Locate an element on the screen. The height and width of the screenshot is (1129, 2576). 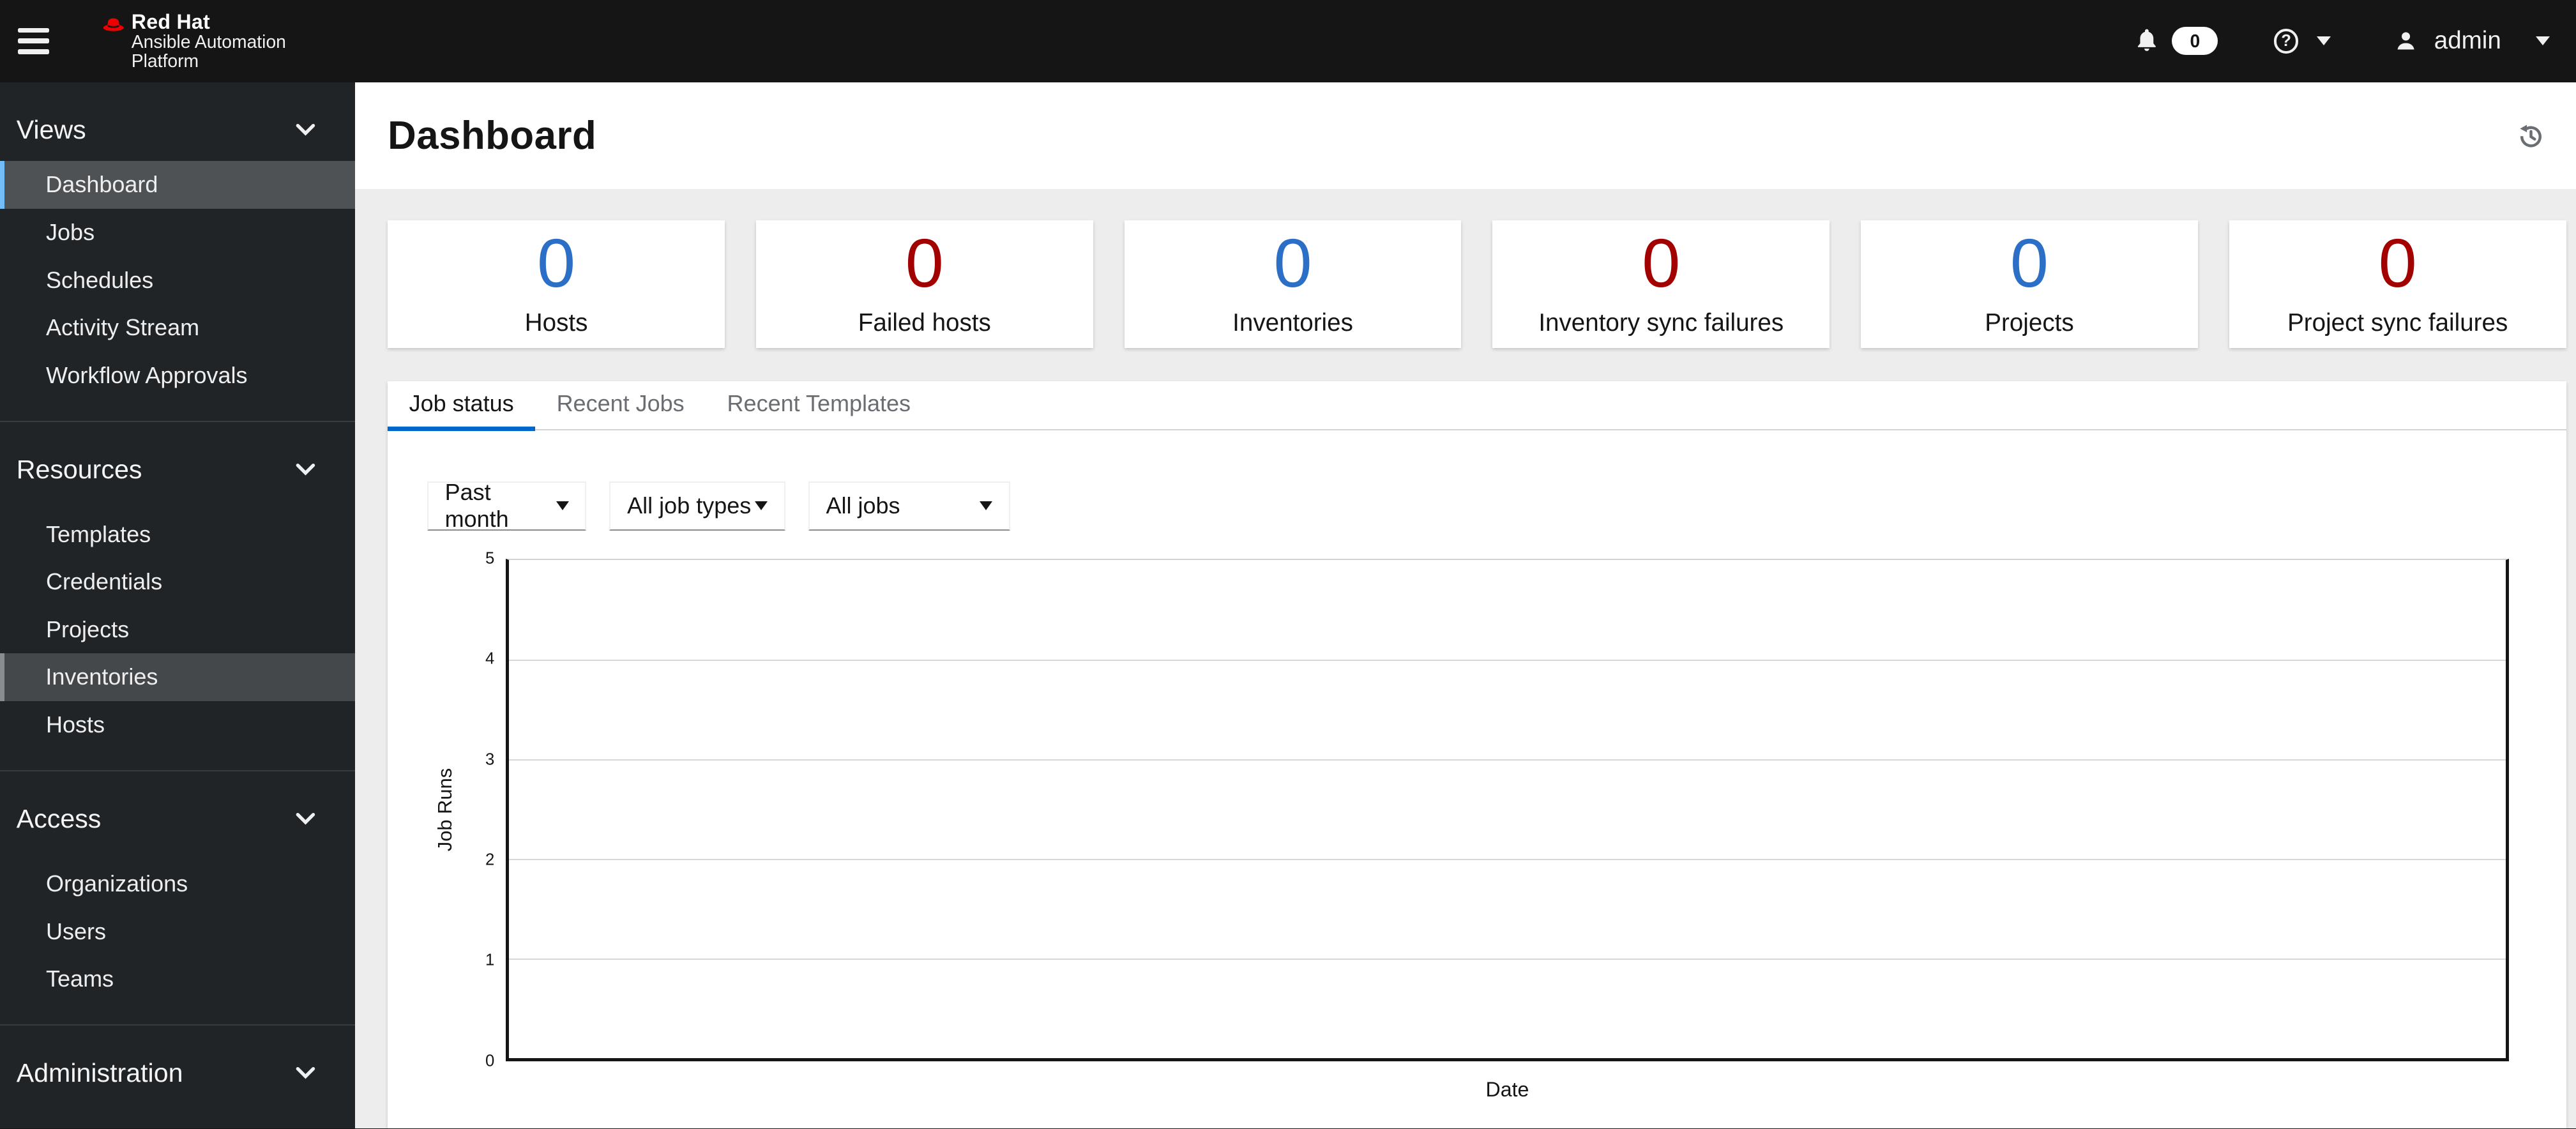
job-type-select: All job types is located at coordinates (697, 506).